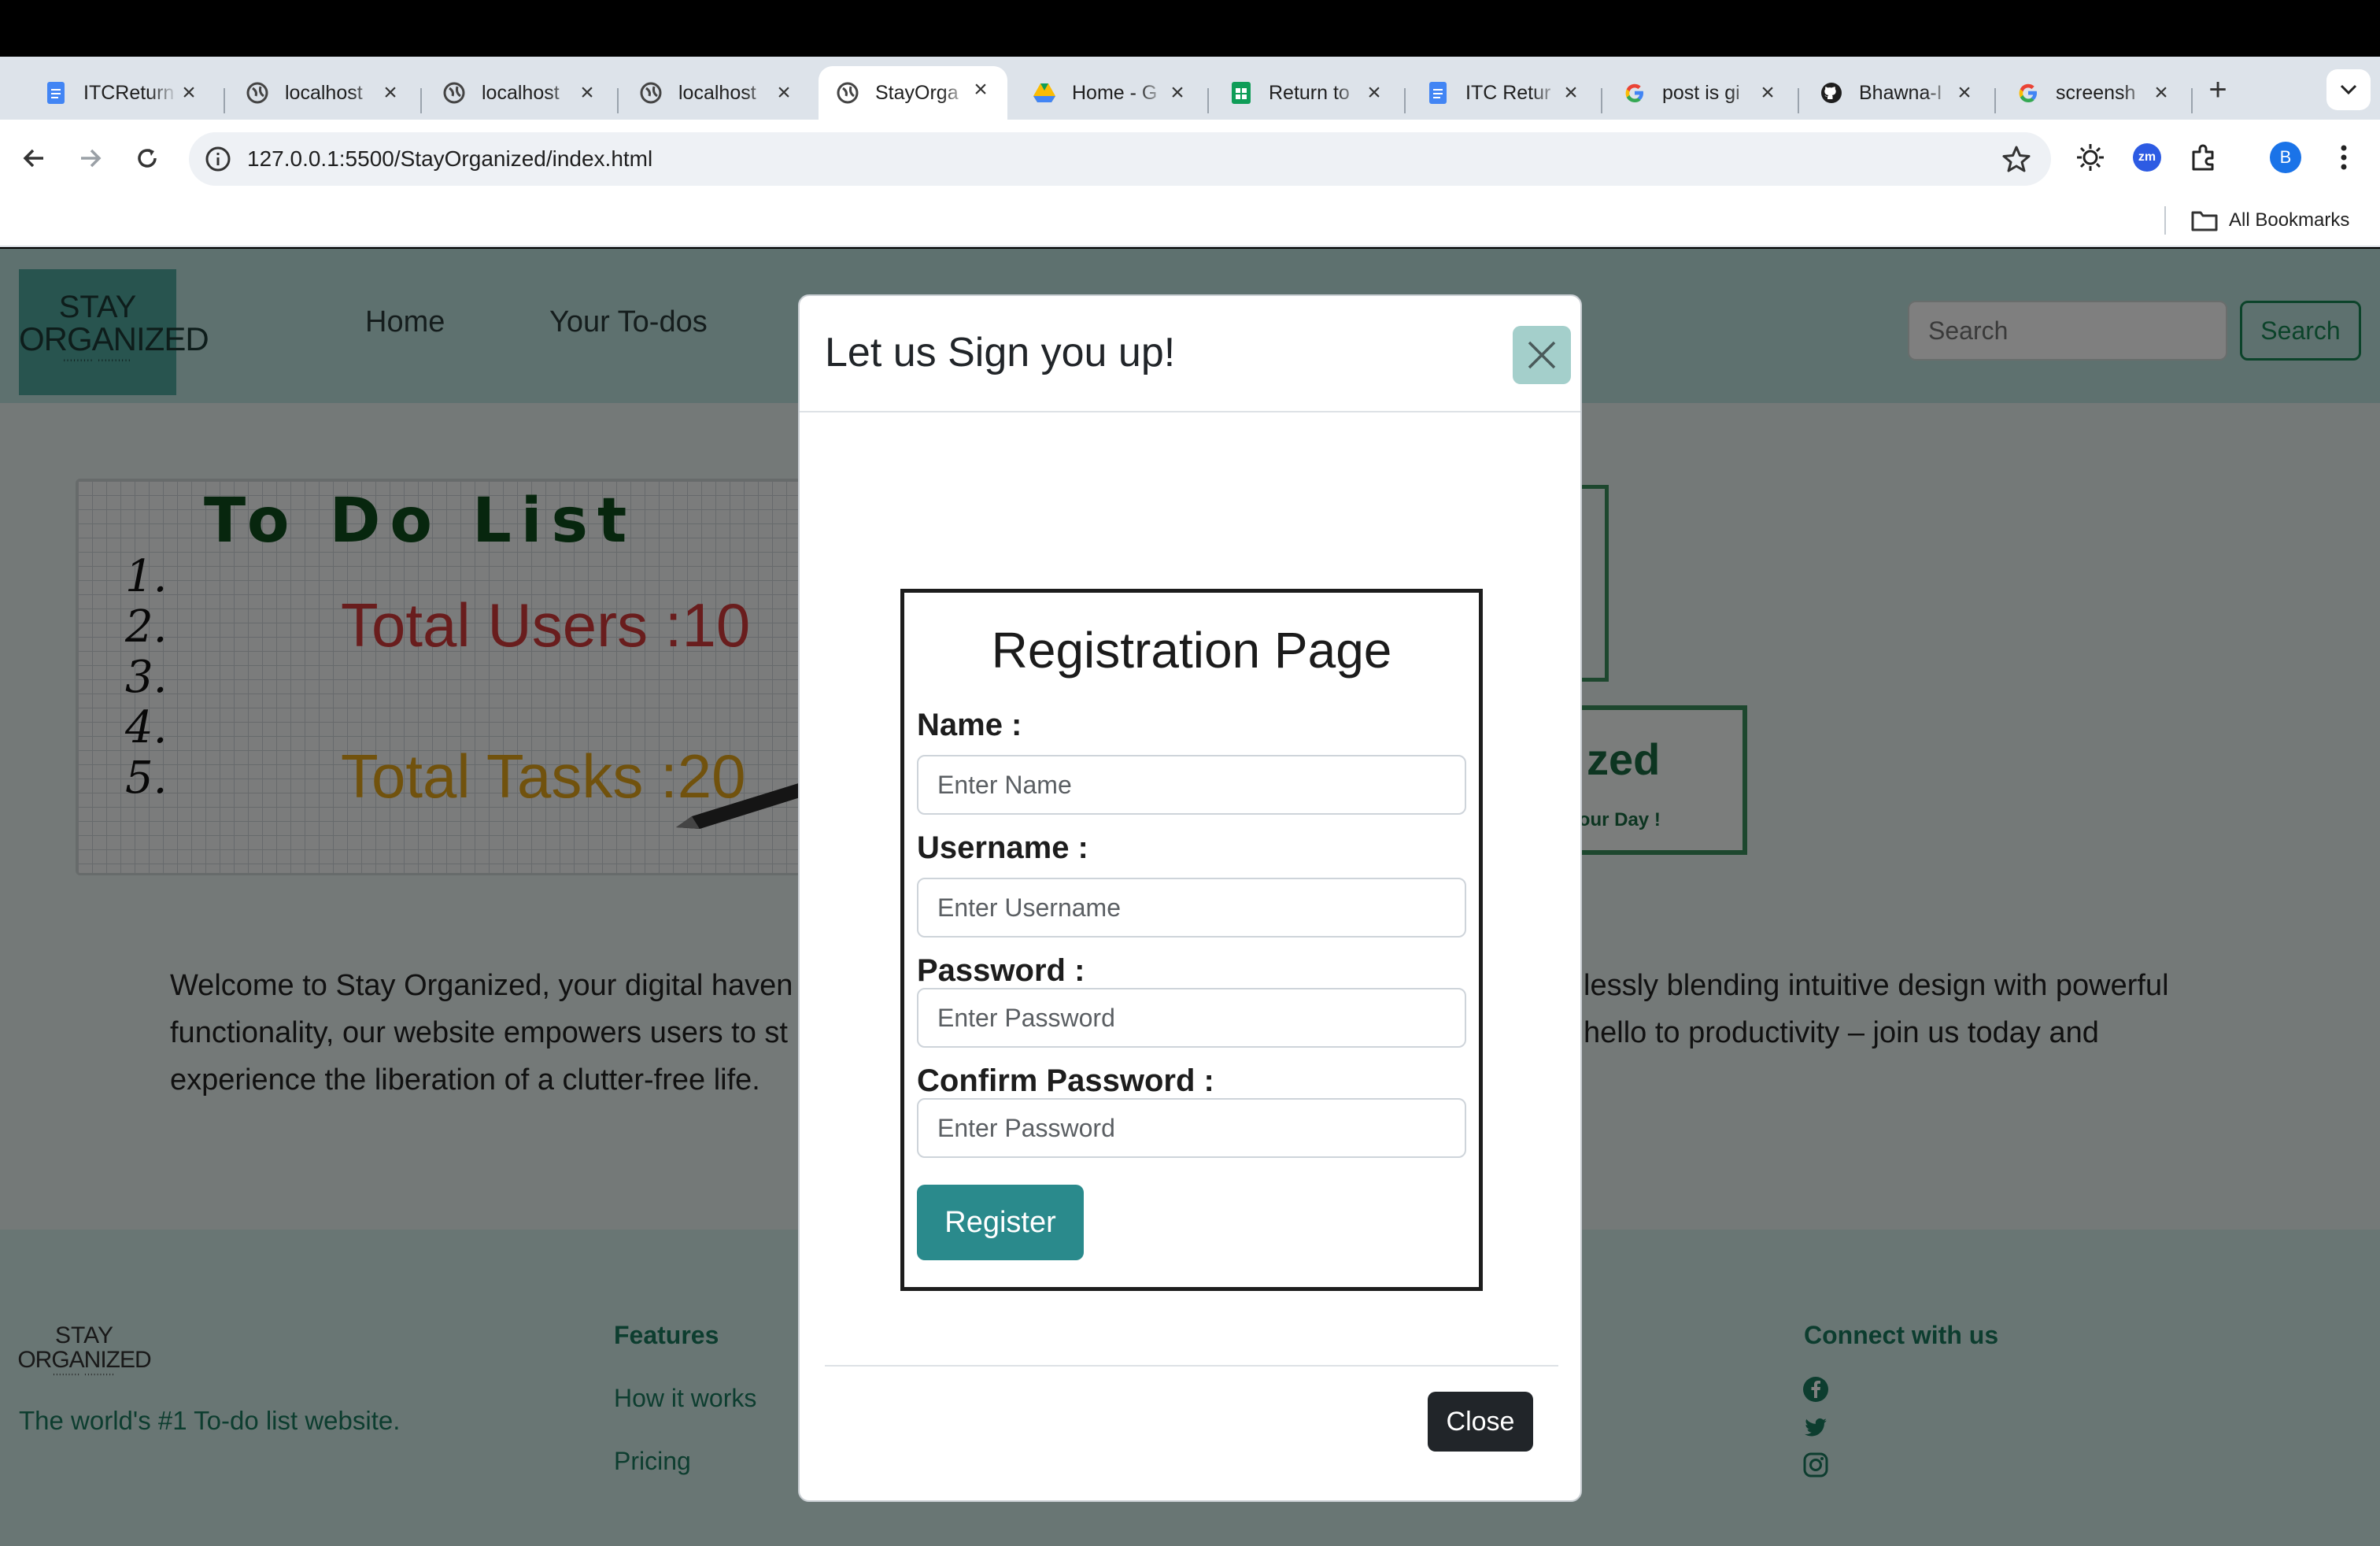 This screenshot has width=2380, height=1546. I want to click on form-title: Registration Page, so click(1191, 650).